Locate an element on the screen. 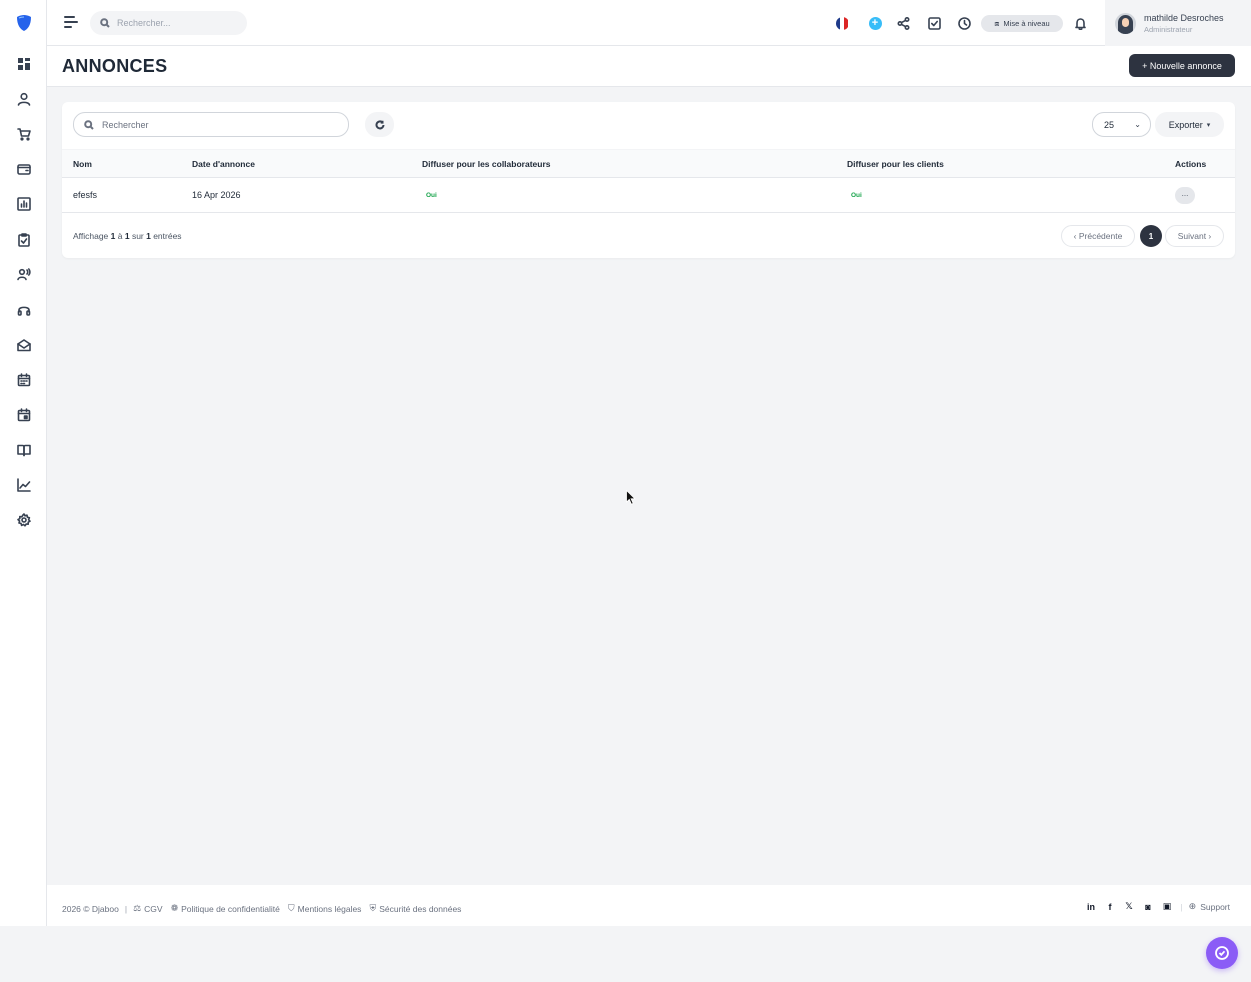 The image size is (1251, 982). users-signal-icon is located at coordinates (24, 274).